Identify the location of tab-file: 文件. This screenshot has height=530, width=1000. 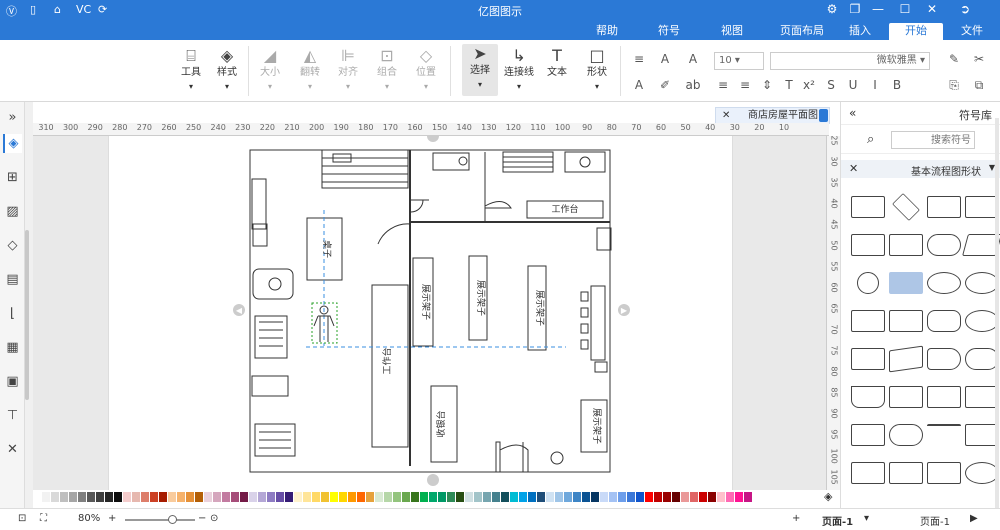
(972, 31).